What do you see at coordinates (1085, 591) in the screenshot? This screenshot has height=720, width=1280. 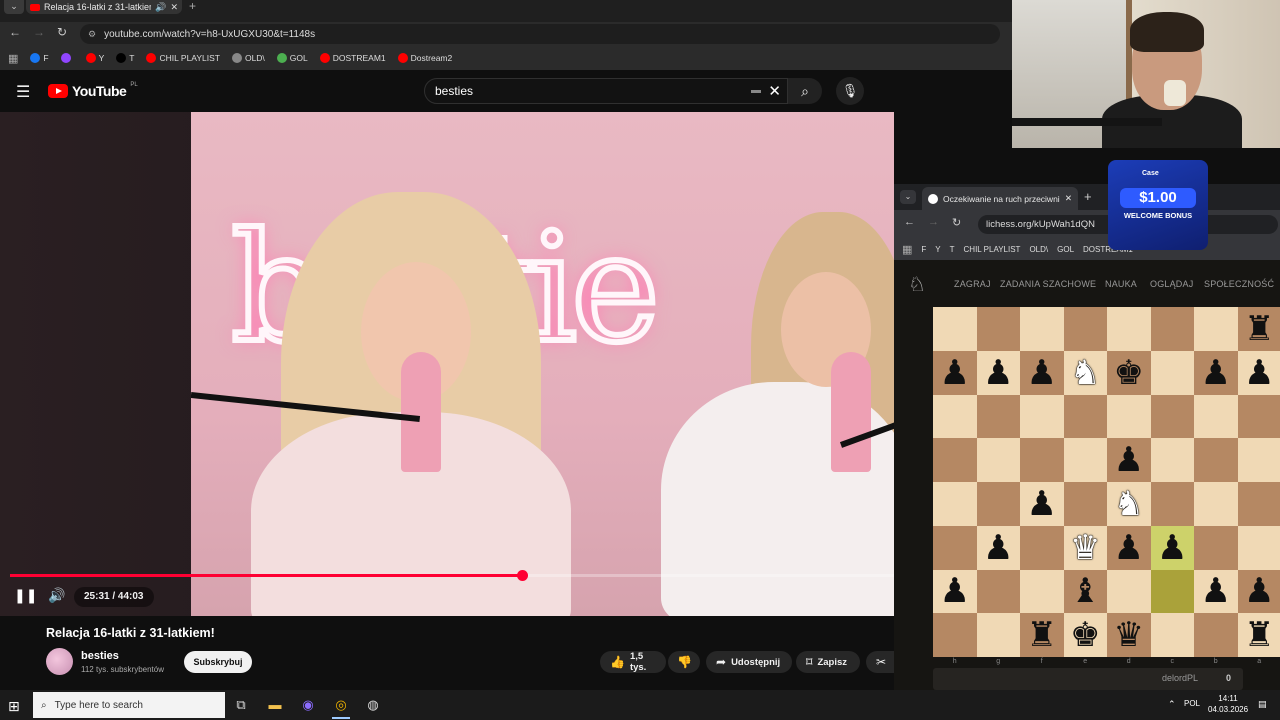 I see `board-square: ♝` at bounding box center [1085, 591].